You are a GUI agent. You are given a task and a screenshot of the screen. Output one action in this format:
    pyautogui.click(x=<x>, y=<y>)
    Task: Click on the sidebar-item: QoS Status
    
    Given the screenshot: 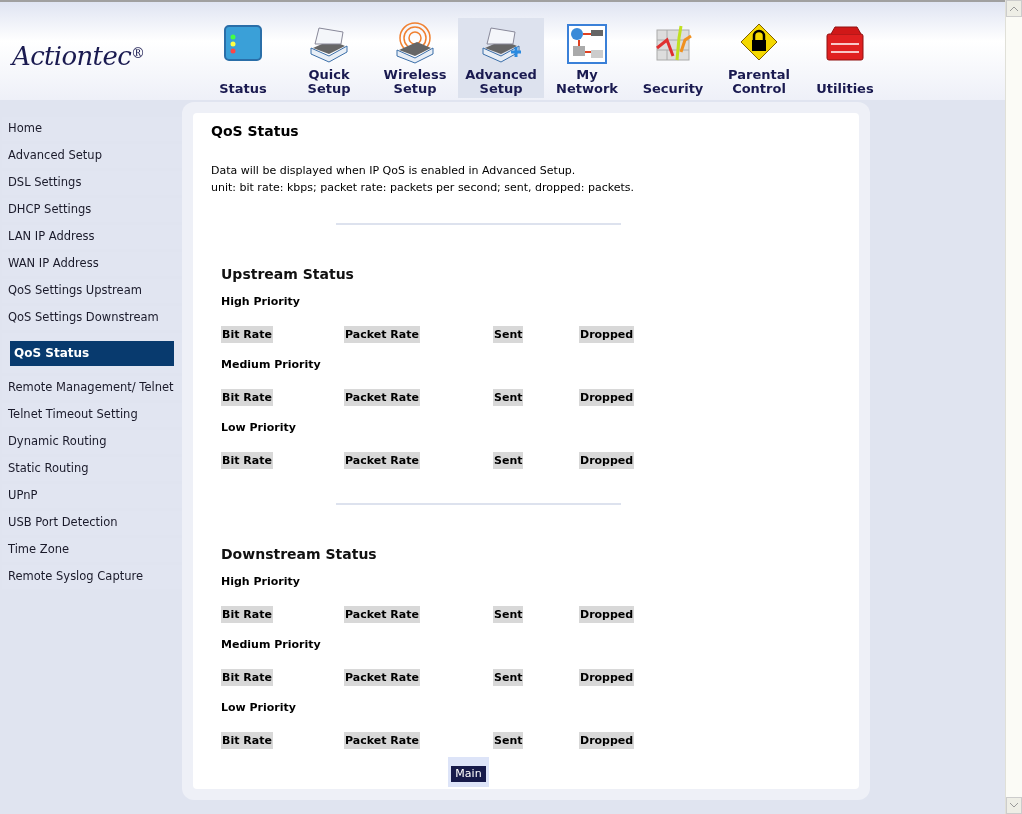 What is the action you would take?
    pyautogui.click(x=92, y=353)
    